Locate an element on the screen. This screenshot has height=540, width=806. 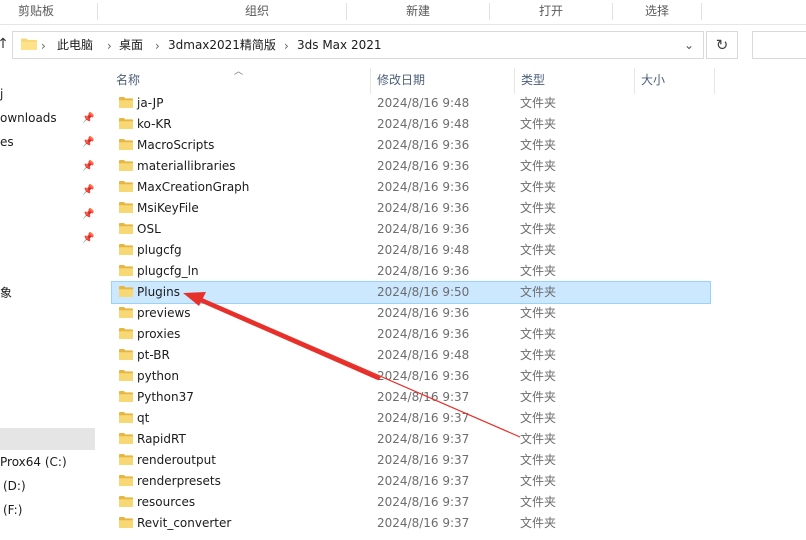
nav-item: j is located at coordinates (1, 94).